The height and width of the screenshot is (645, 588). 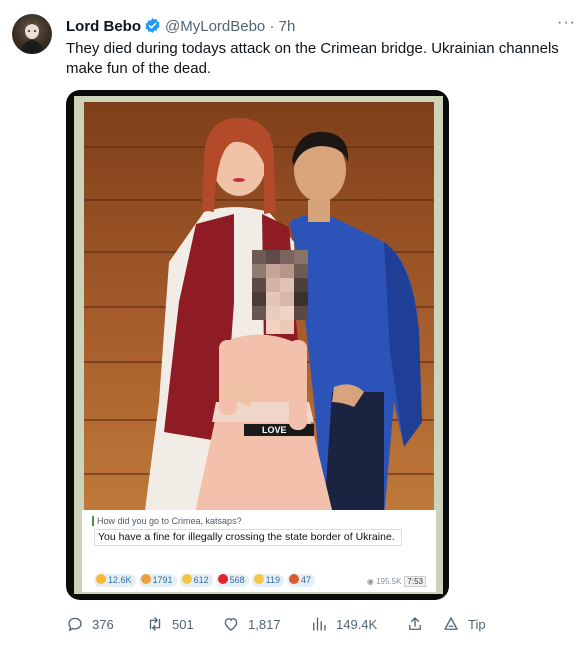 What do you see at coordinates (145, 579) in the screenshot?
I see `party-popper-icon` at bounding box center [145, 579].